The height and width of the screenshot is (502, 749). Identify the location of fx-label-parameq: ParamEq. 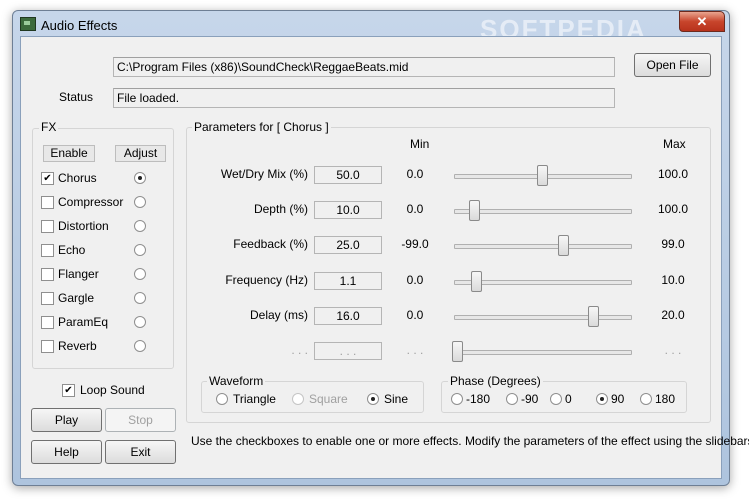
(83, 322).